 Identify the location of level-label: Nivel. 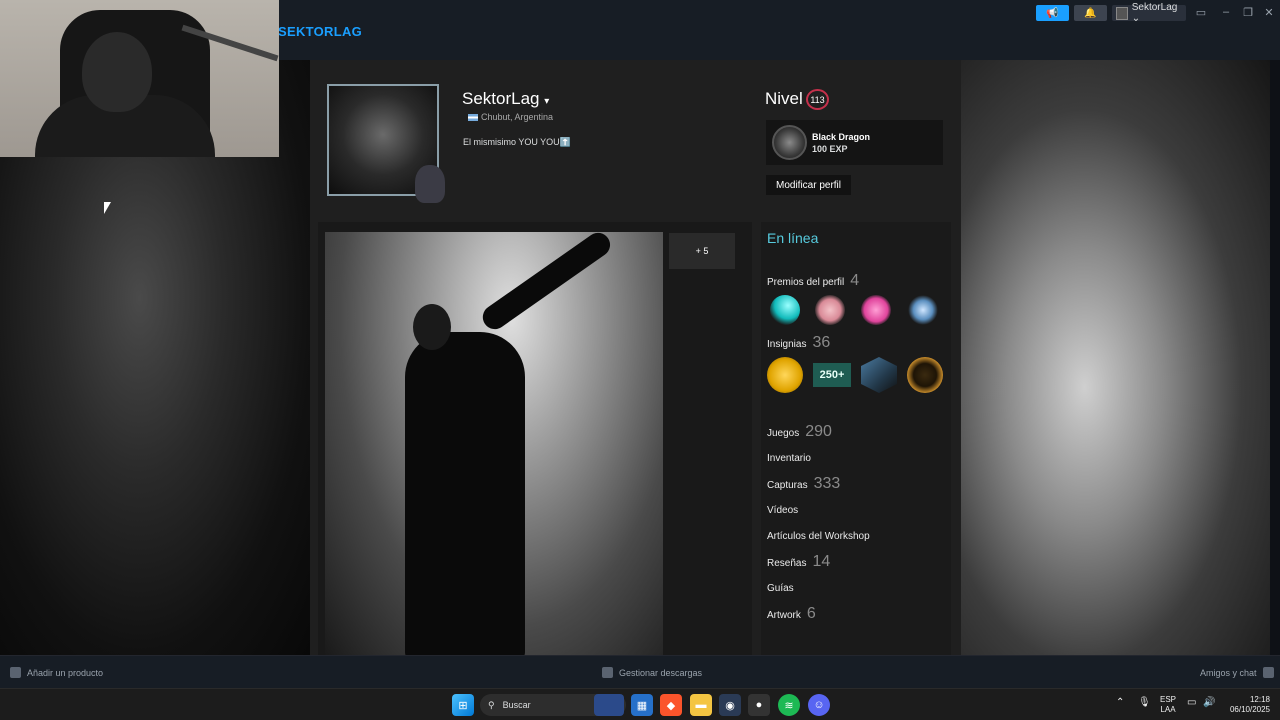
(784, 98).